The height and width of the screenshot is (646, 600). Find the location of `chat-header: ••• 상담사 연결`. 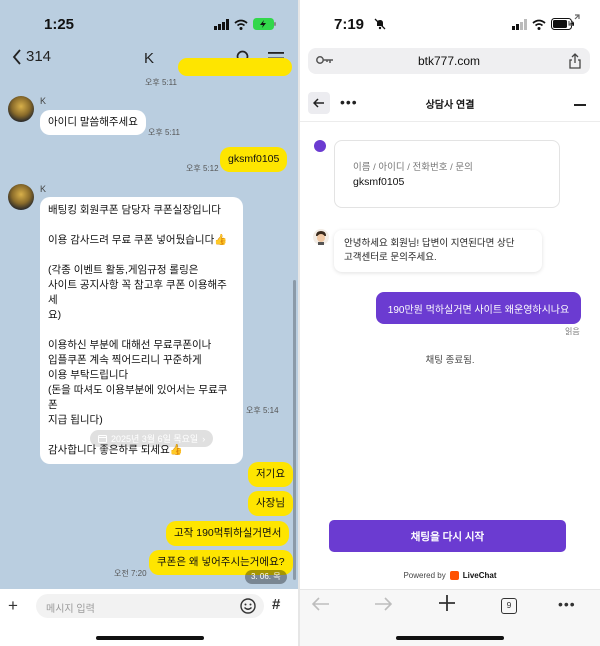

chat-header: ••• 상담사 연결 is located at coordinates (450, 104).